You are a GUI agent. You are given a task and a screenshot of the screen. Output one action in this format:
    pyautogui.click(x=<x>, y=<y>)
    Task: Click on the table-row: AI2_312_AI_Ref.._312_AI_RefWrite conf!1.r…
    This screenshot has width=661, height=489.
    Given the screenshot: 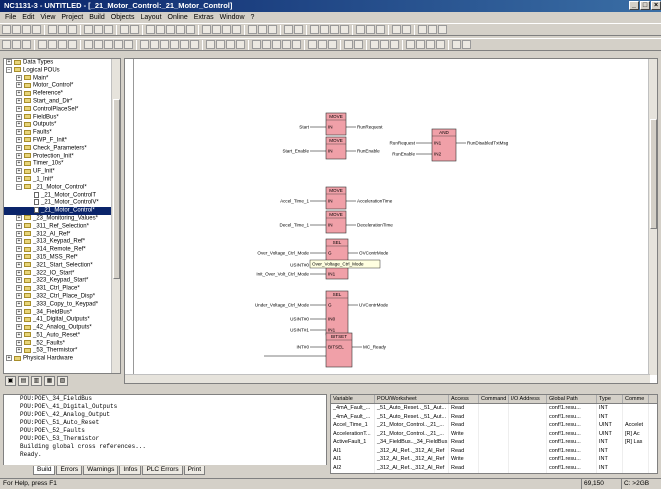 What is the action you would take?
    pyautogui.click(x=494, y=472)
    